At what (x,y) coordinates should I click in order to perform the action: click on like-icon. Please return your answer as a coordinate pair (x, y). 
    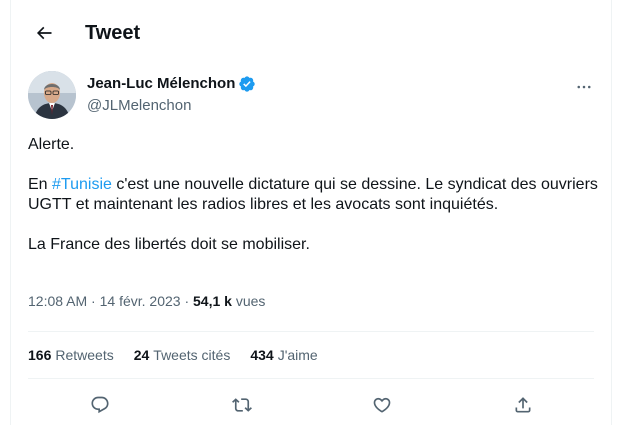
    Looking at the image, I should click on (382, 405).